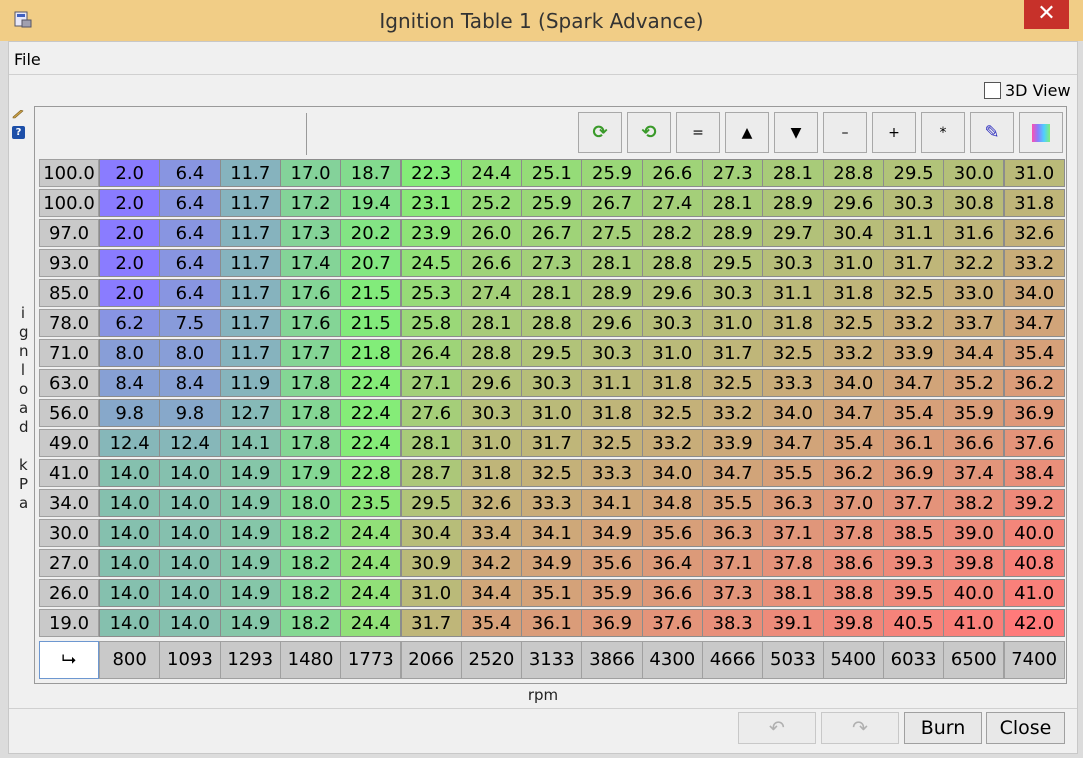 This screenshot has height=758, width=1083. What do you see at coordinates (672, 660) in the screenshot?
I see `rpm-bin: 4300` at bounding box center [672, 660].